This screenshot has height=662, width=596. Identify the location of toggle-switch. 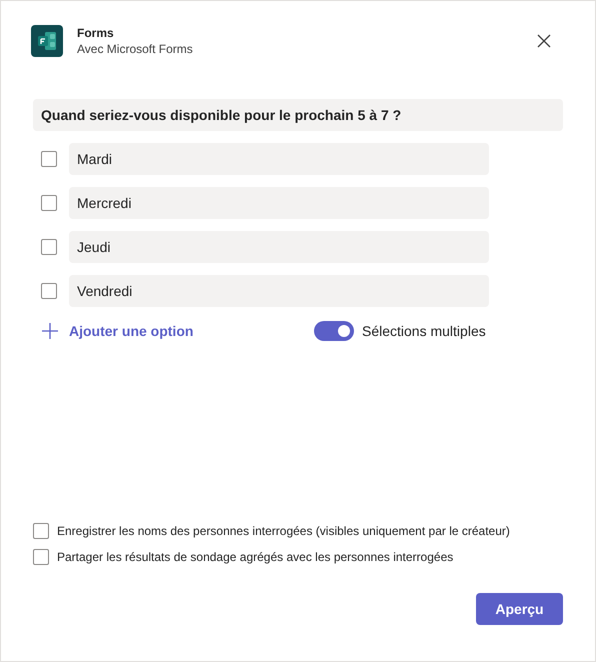
(334, 331).